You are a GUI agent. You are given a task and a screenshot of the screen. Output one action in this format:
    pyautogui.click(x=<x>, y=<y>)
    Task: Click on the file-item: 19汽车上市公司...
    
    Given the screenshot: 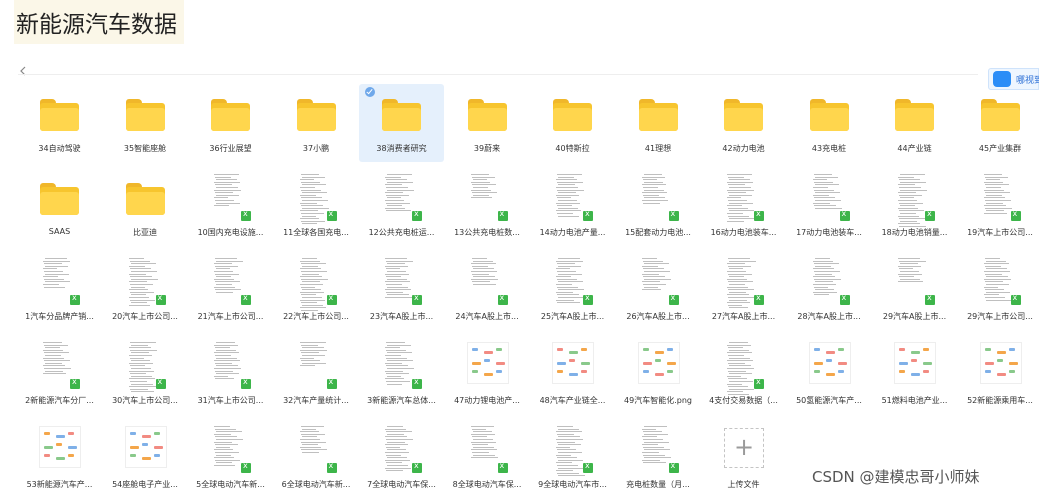 What is the action you would take?
    pyautogui.click(x=998, y=207)
    